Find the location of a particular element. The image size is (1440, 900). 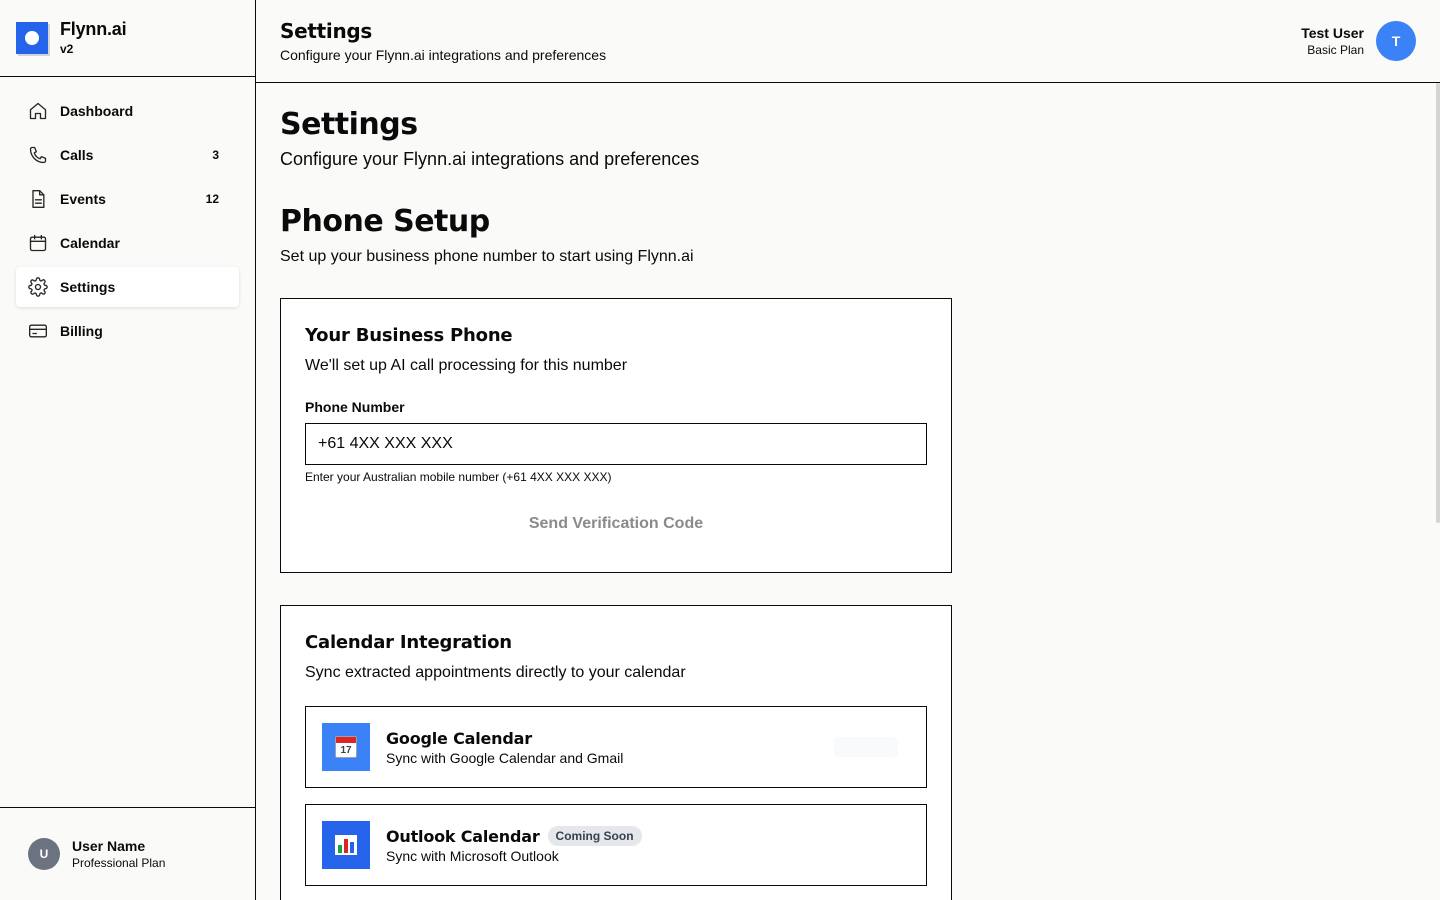

count-badge: 3 is located at coordinates (215, 155).